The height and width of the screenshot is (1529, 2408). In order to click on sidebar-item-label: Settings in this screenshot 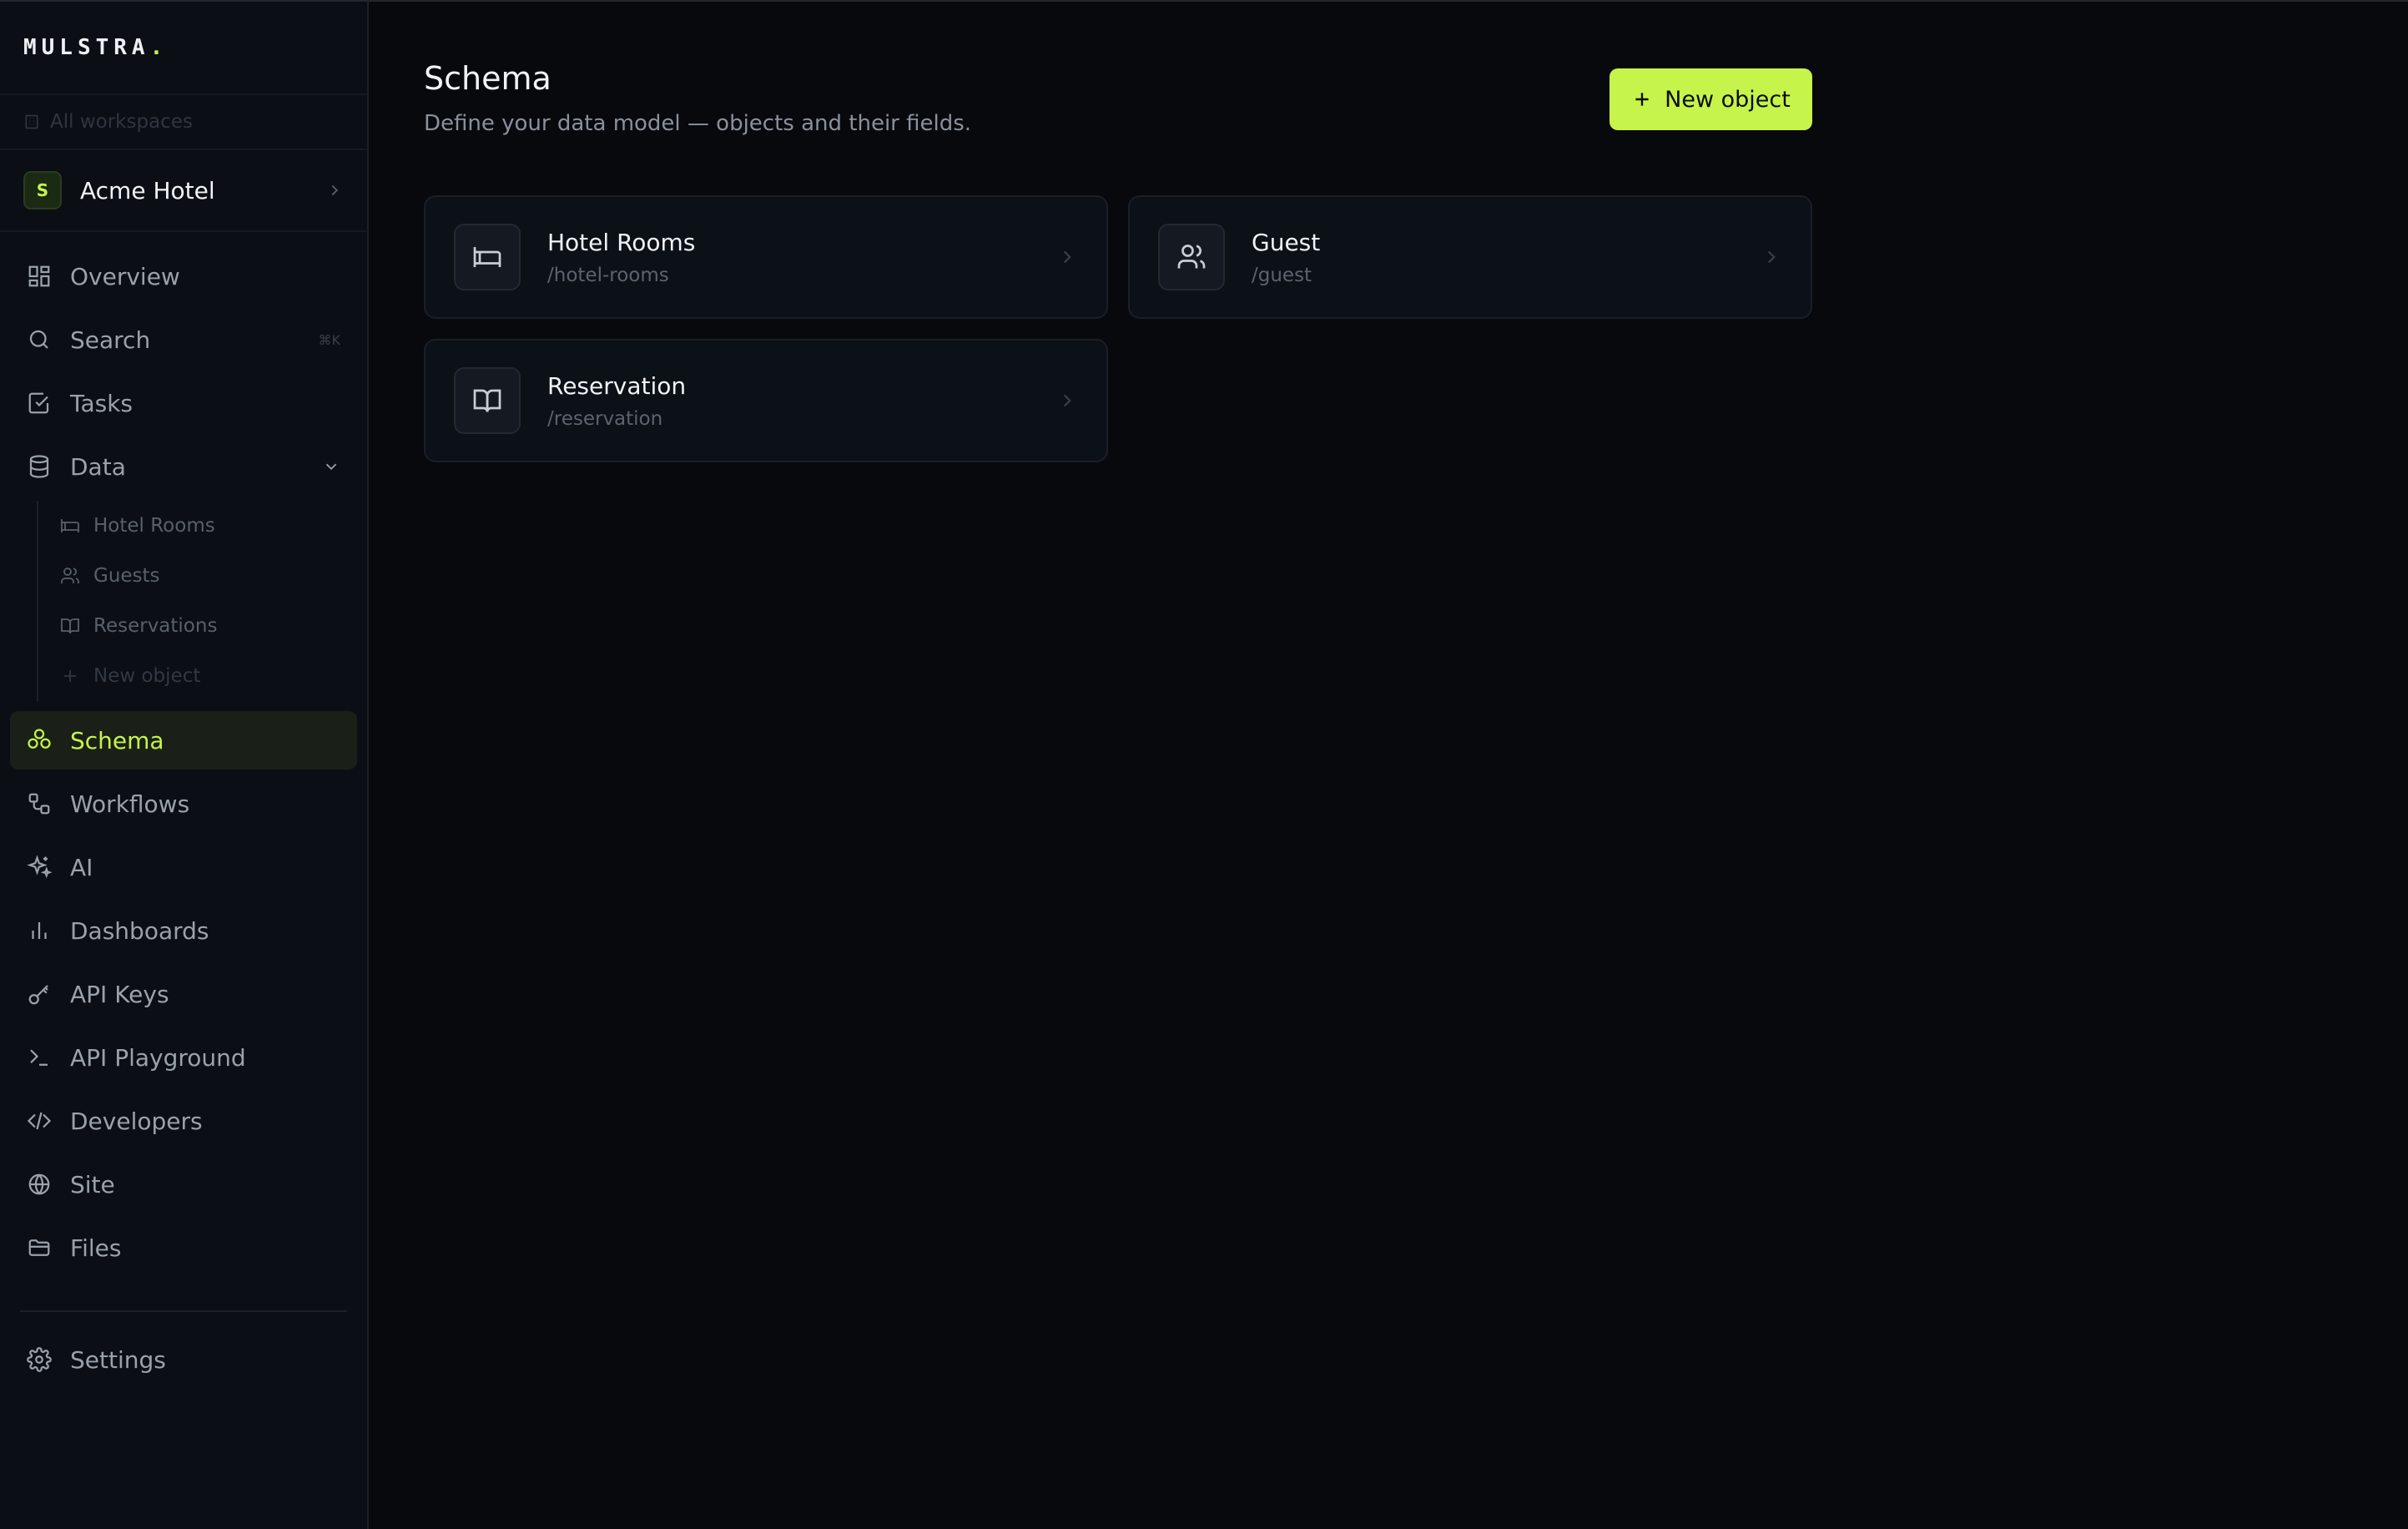, I will do `click(118, 1360)`.